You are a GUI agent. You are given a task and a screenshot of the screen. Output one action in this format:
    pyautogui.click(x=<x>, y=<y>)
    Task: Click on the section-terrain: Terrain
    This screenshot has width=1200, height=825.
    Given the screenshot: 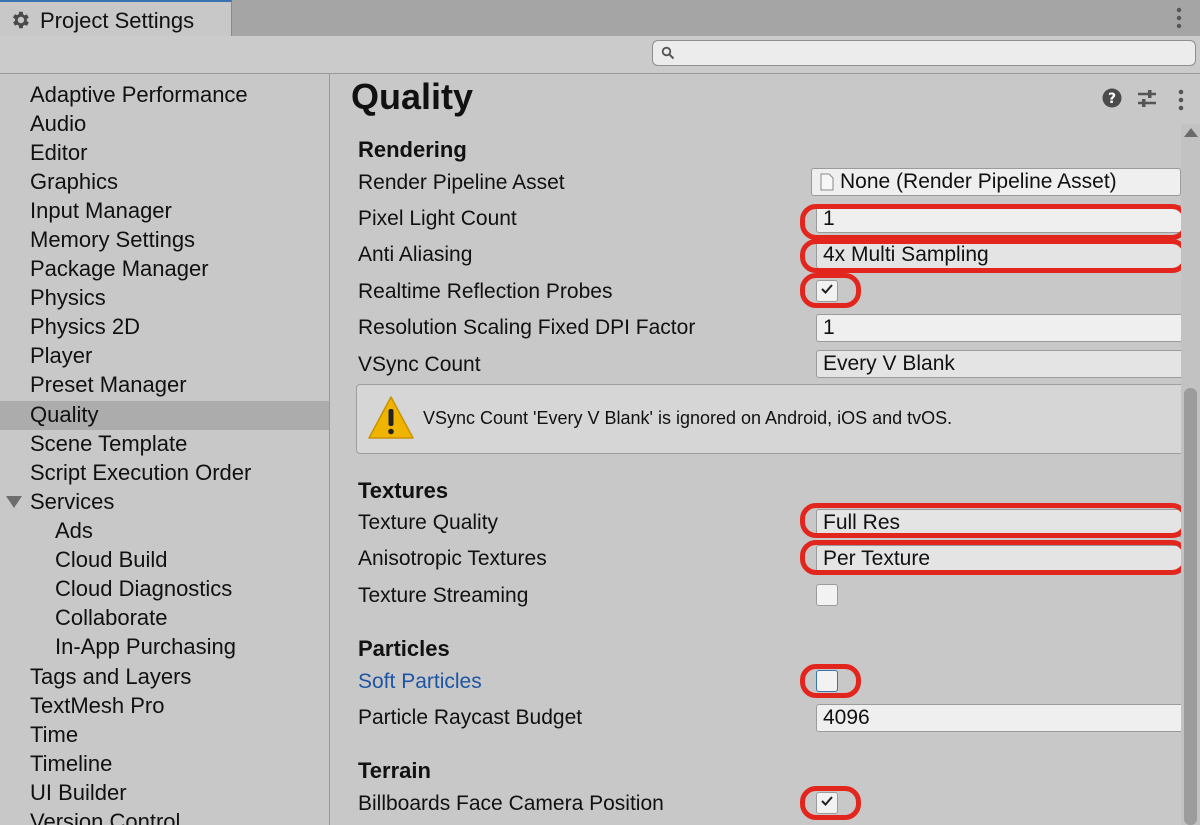 What is the action you would take?
    pyautogui.click(x=394, y=770)
    